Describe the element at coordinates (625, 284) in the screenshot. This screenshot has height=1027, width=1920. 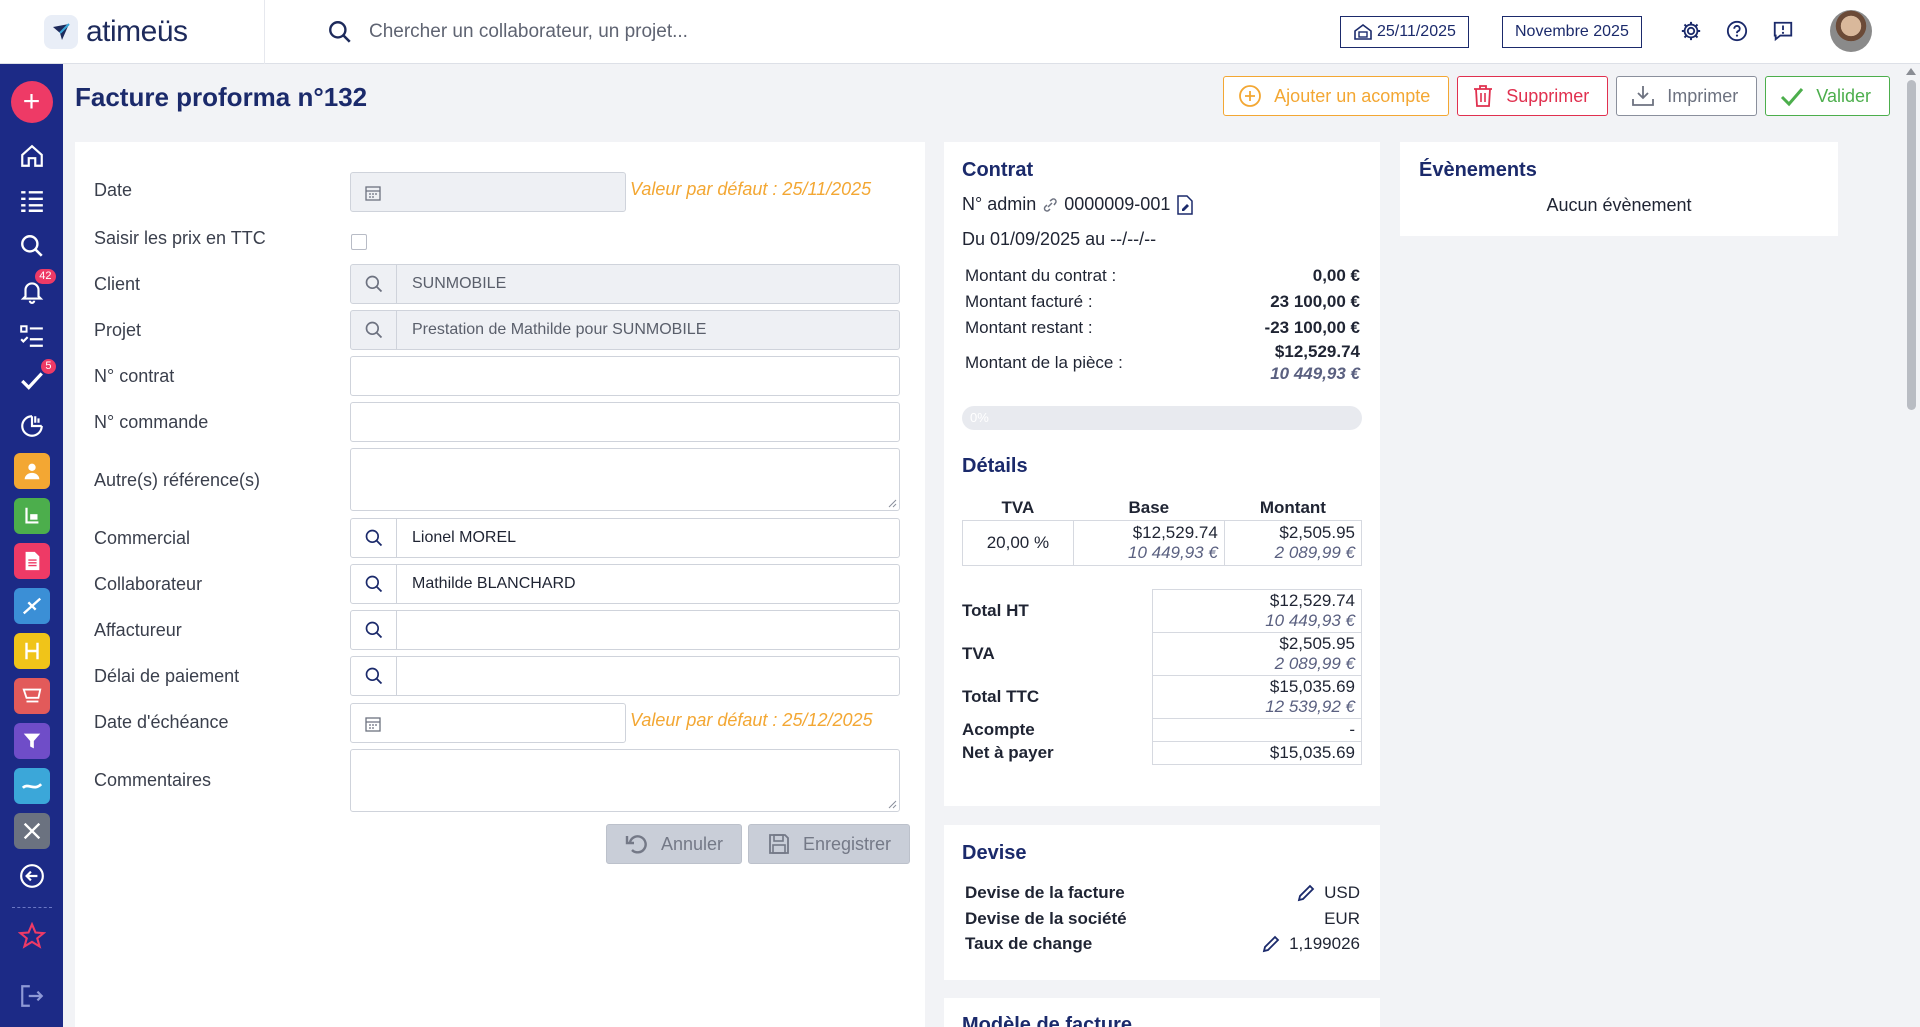
I see `client-field: SUNMOBILE` at that location.